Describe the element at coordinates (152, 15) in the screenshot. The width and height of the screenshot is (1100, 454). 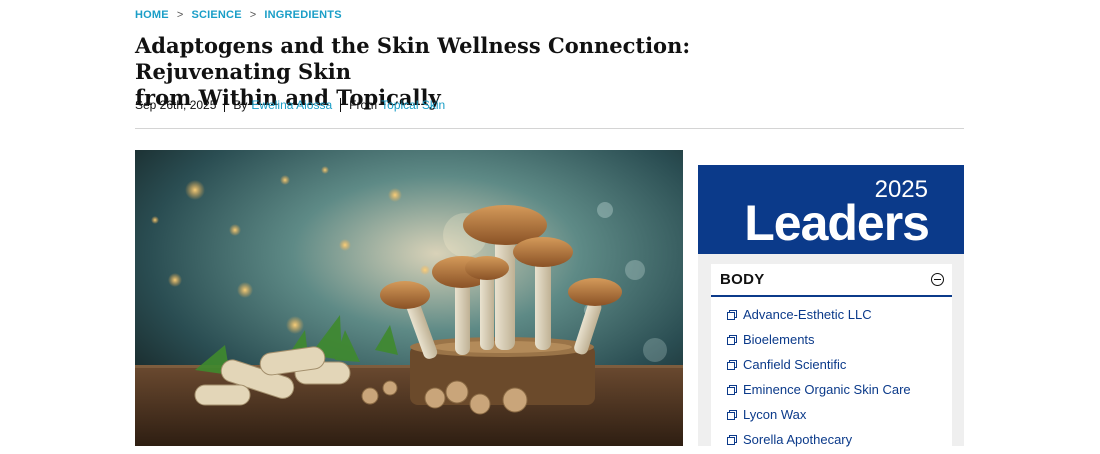
I see `breadcrumb-home: HOME` at that location.